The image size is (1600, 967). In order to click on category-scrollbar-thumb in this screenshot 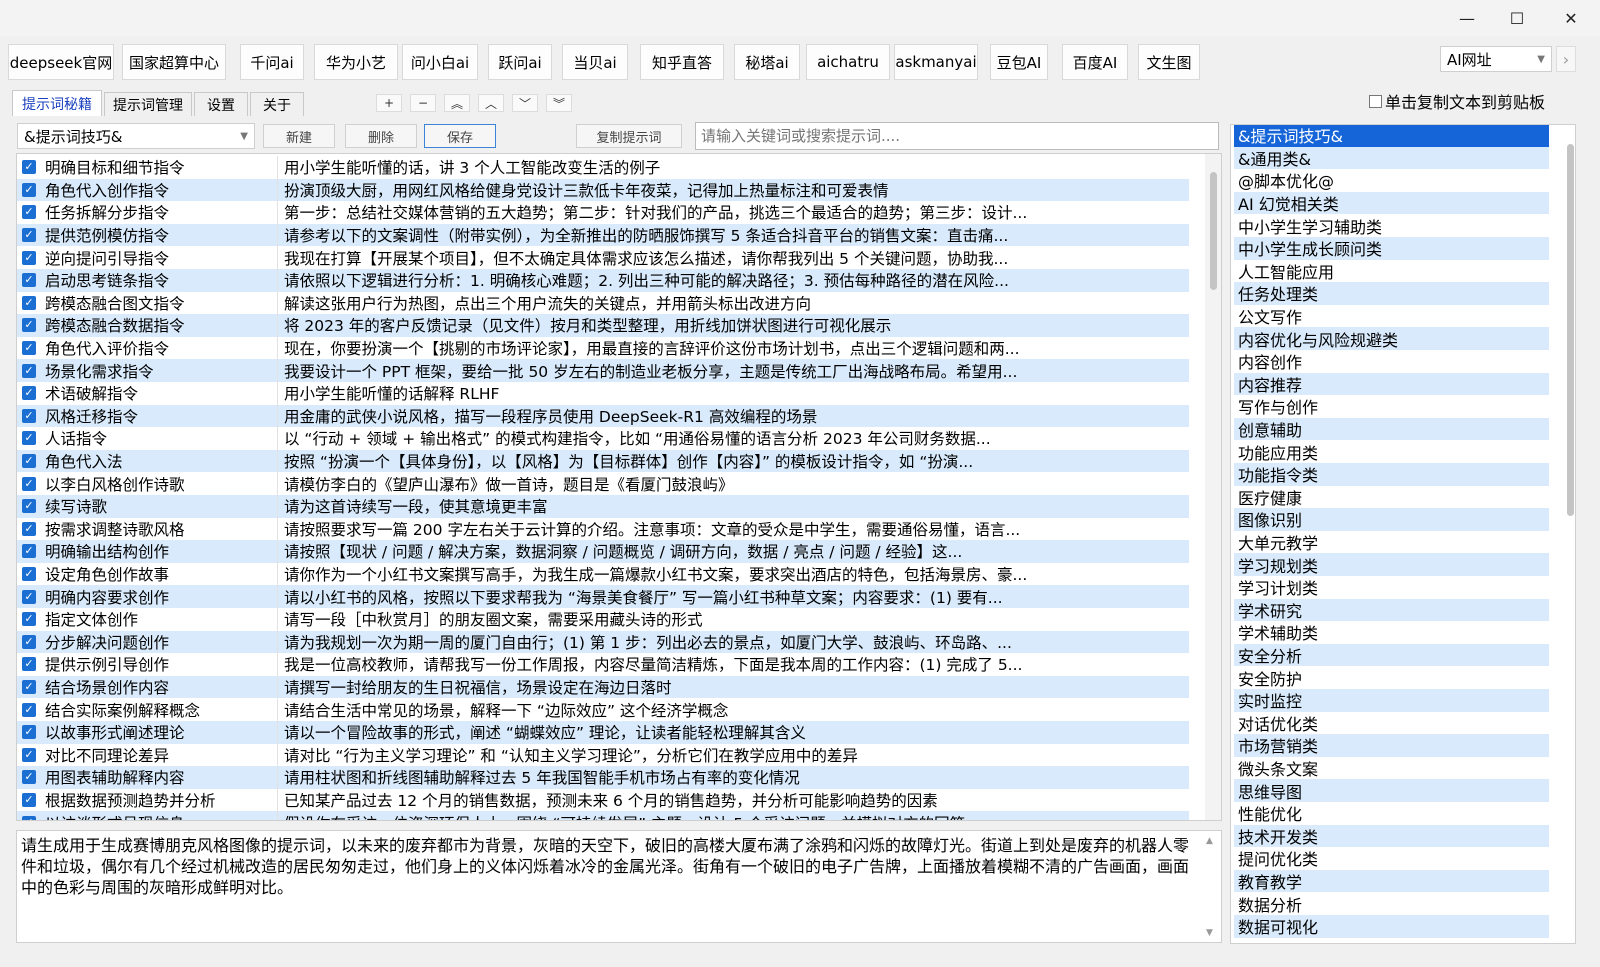, I will do `click(1570, 330)`.